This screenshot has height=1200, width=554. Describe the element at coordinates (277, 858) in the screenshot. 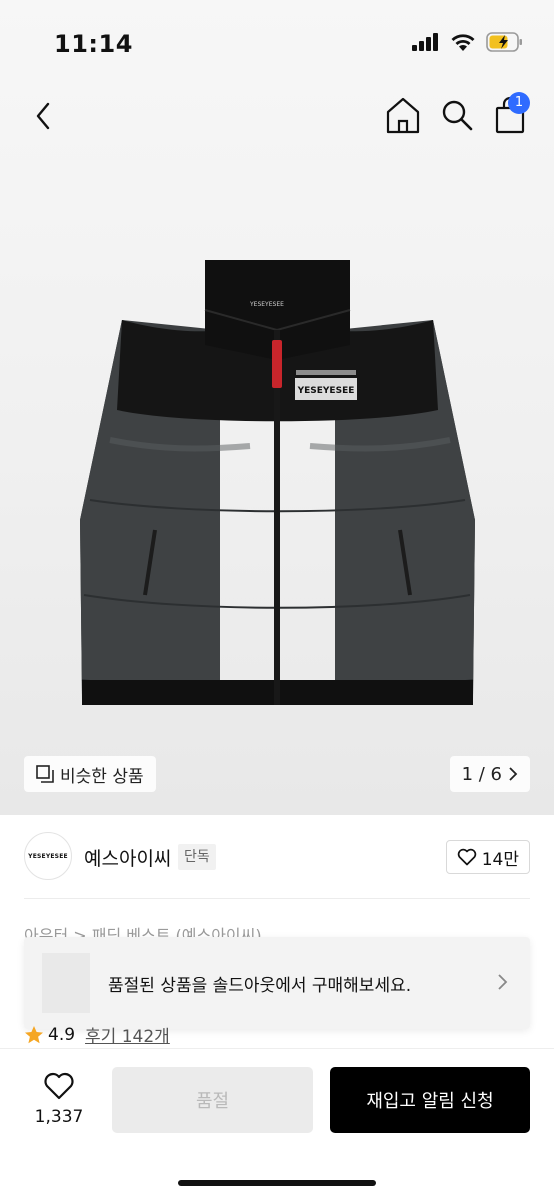

I see `brand-row: YESEYESEE 예스아이씨 단독 14만` at that location.